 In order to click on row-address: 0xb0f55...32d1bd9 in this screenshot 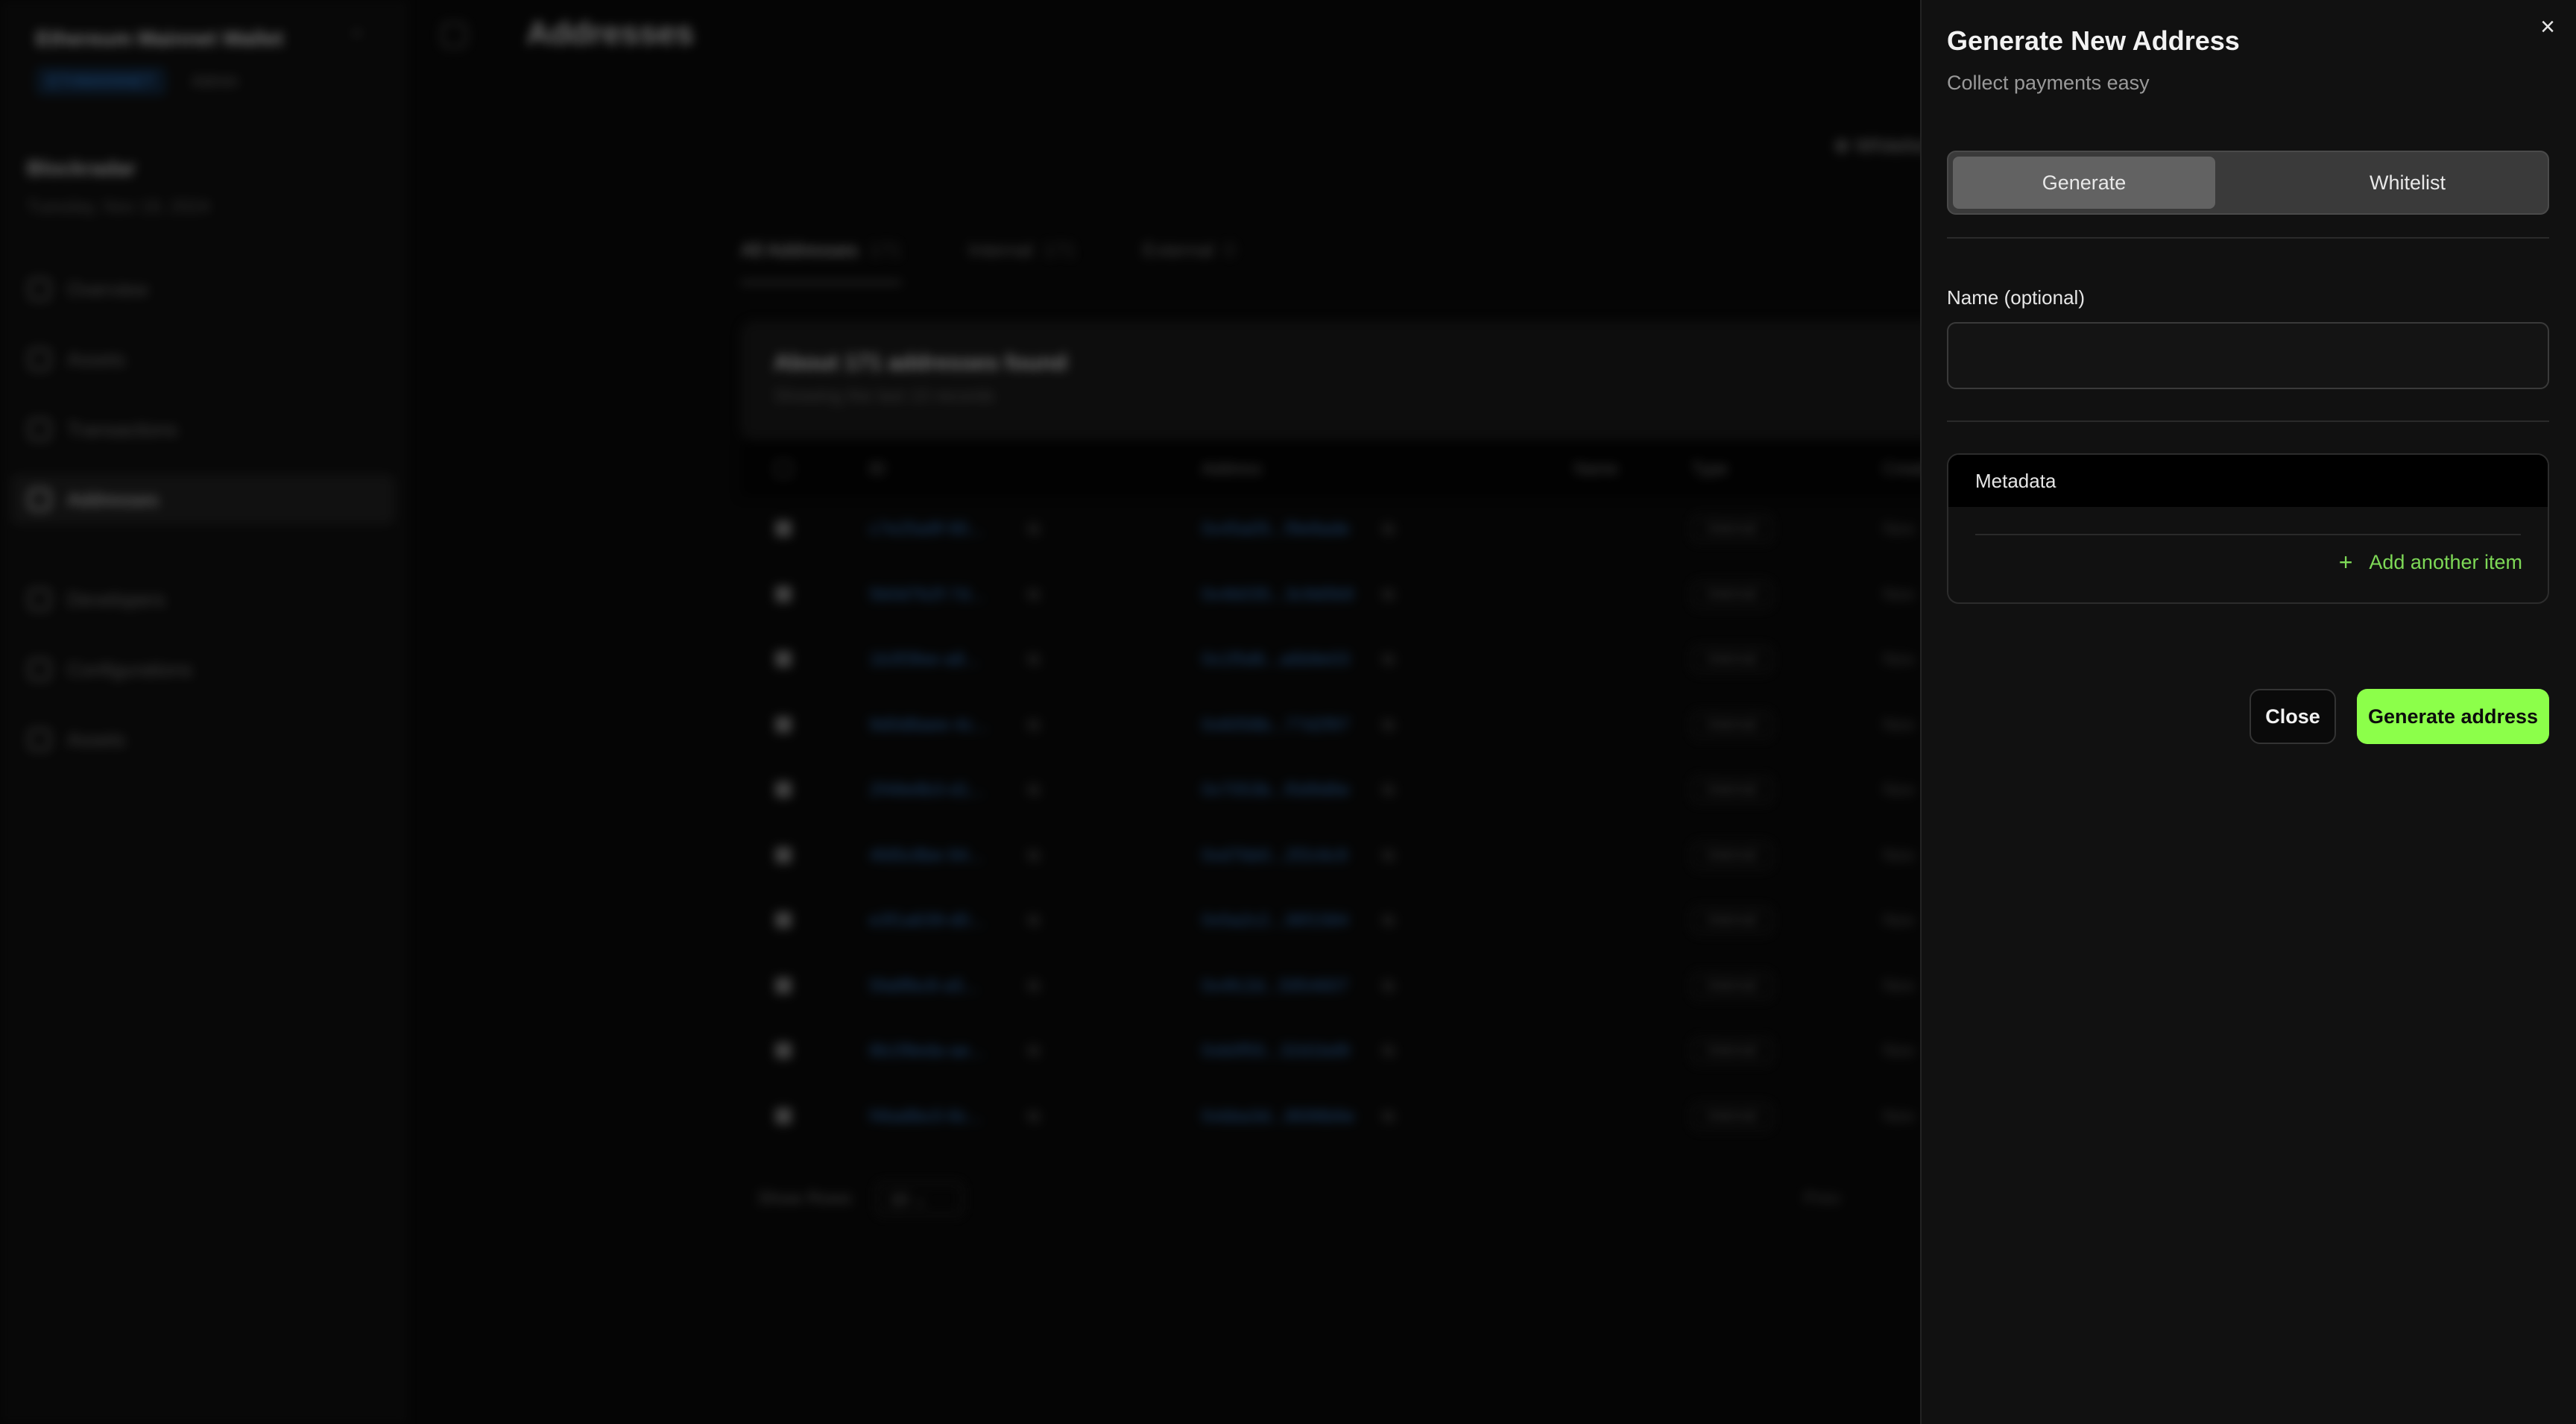, I will do `click(1276, 1051)`.